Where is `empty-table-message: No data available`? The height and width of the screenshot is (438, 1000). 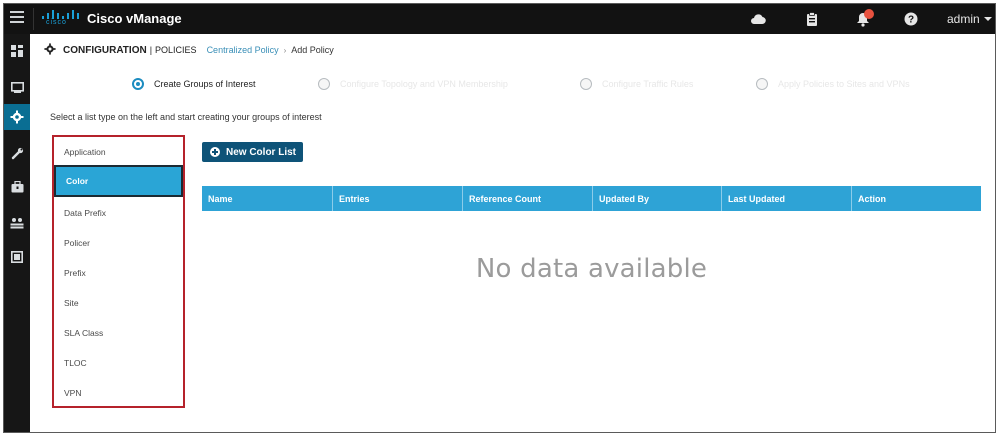
empty-table-message: No data available is located at coordinates (591, 269).